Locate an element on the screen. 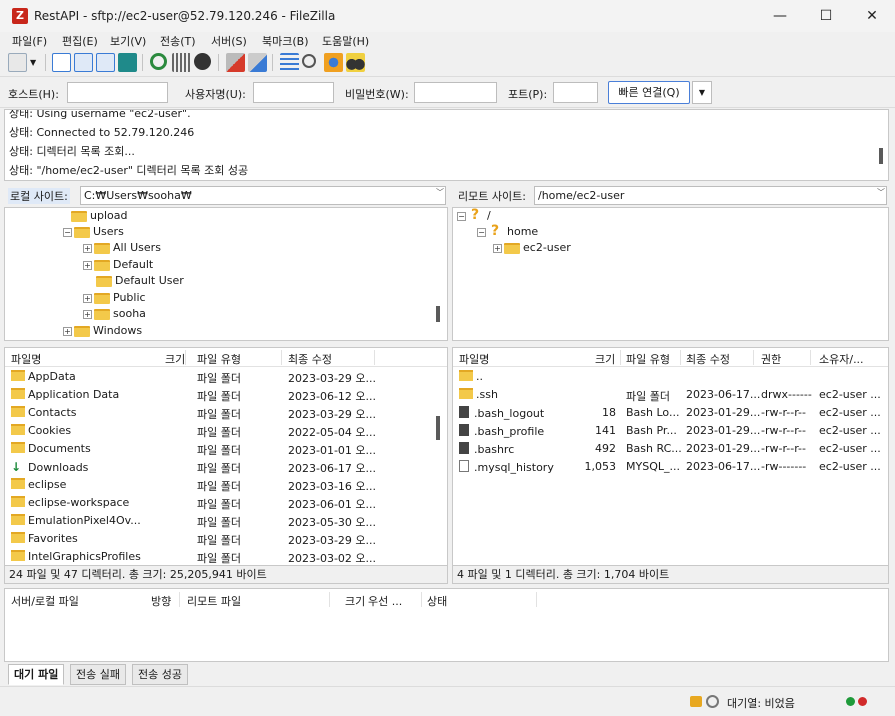 Image resolution: width=895 pixels, height=716 pixels. tree-node: − Users is located at coordinates (93, 232).